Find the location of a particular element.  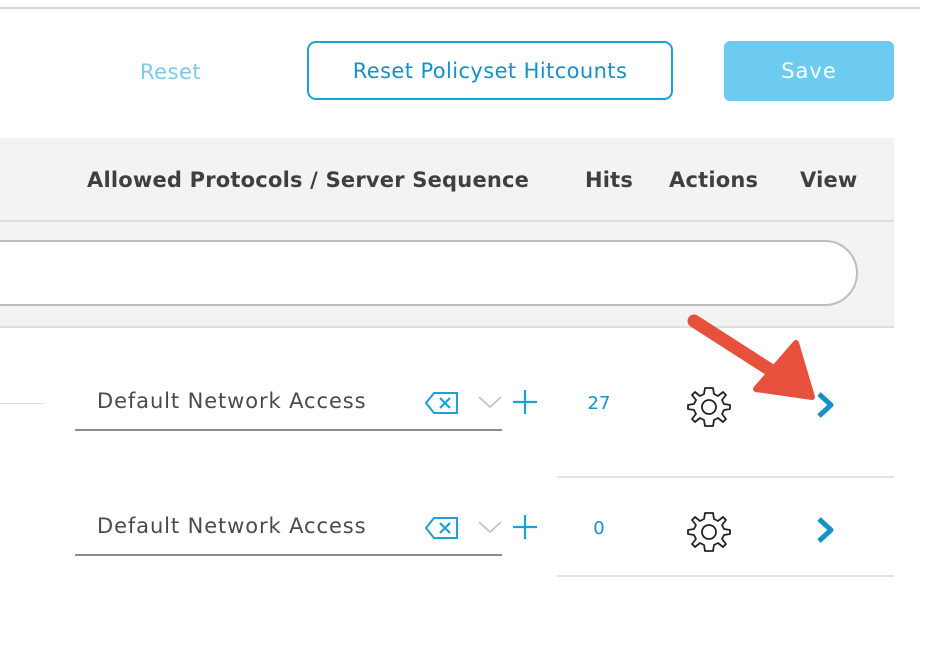

column-header-allowed-protocols: Allowed Protocols / Server Sequence is located at coordinates (308, 180).